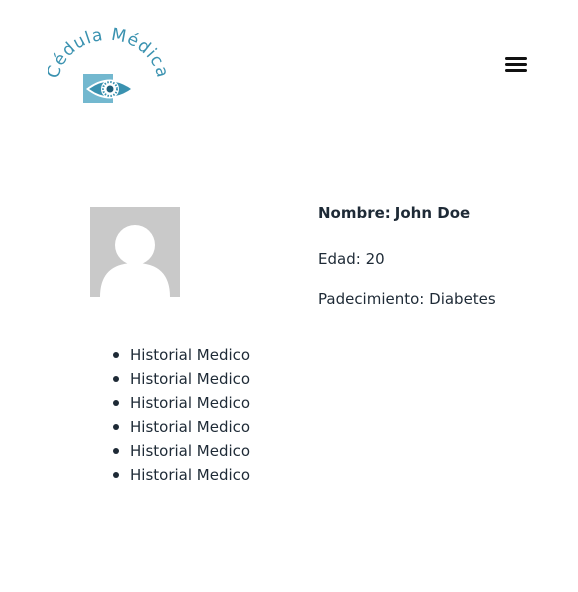 This screenshot has width=578, height=592. What do you see at coordinates (375, 259) in the screenshot?
I see `patient-age: 20` at bounding box center [375, 259].